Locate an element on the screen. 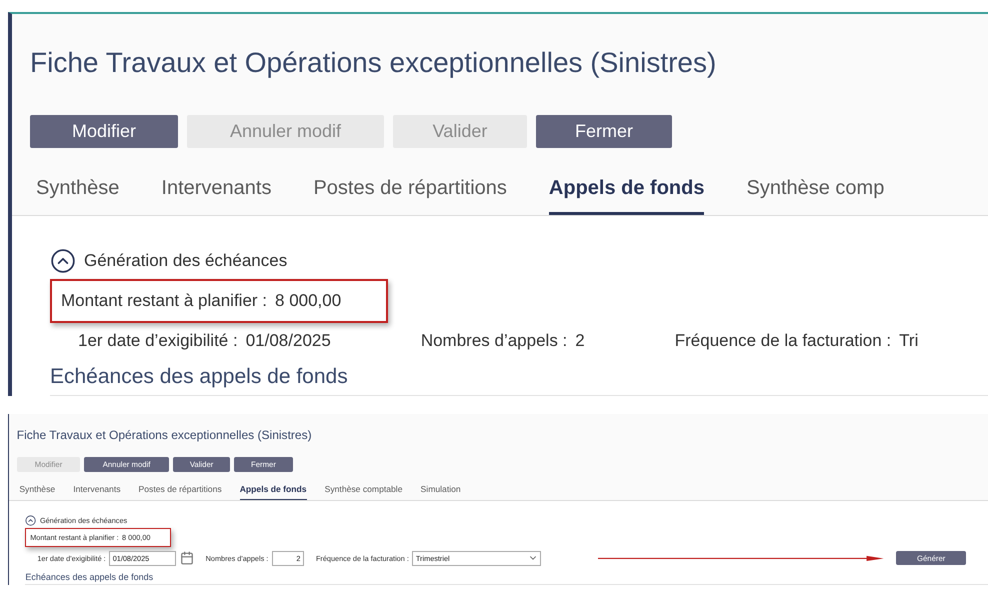 The height and width of the screenshot is (605, 988). field-value: Tri is located at coordinates (908, 341).